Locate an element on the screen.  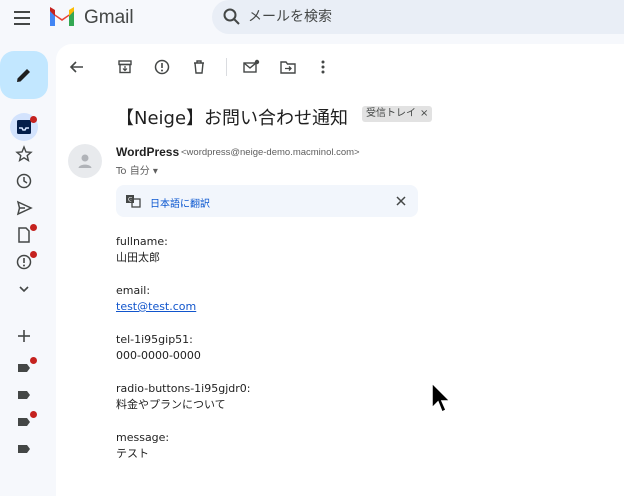
body-field: fullname: 山田太郎 is located at coordinates (183, 250).